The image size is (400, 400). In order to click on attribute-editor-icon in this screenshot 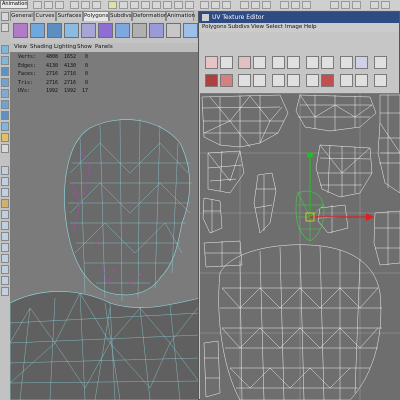, I will do `click(385, 5)`.